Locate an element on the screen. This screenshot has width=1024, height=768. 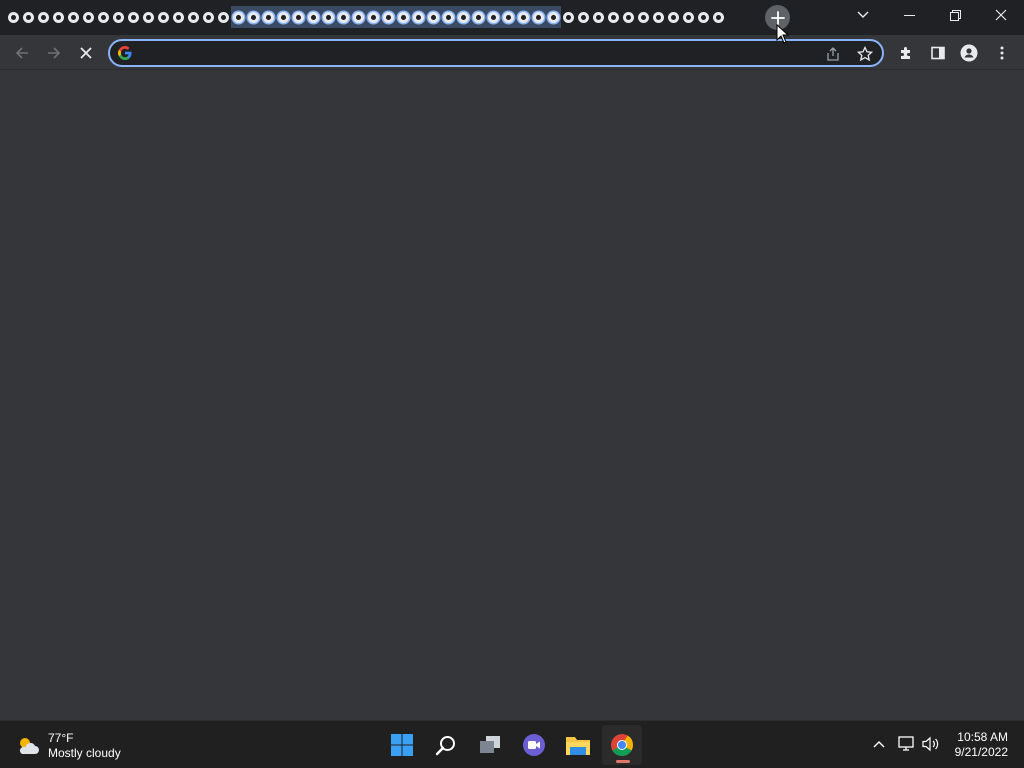
share-button is located at coordinates (833, 54).